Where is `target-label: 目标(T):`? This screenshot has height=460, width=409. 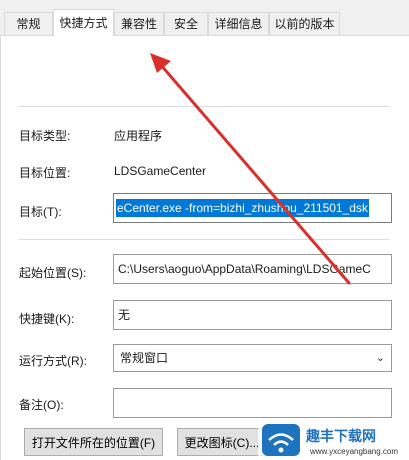 target-label: 目标(T): is located at coordinates (40, 212).